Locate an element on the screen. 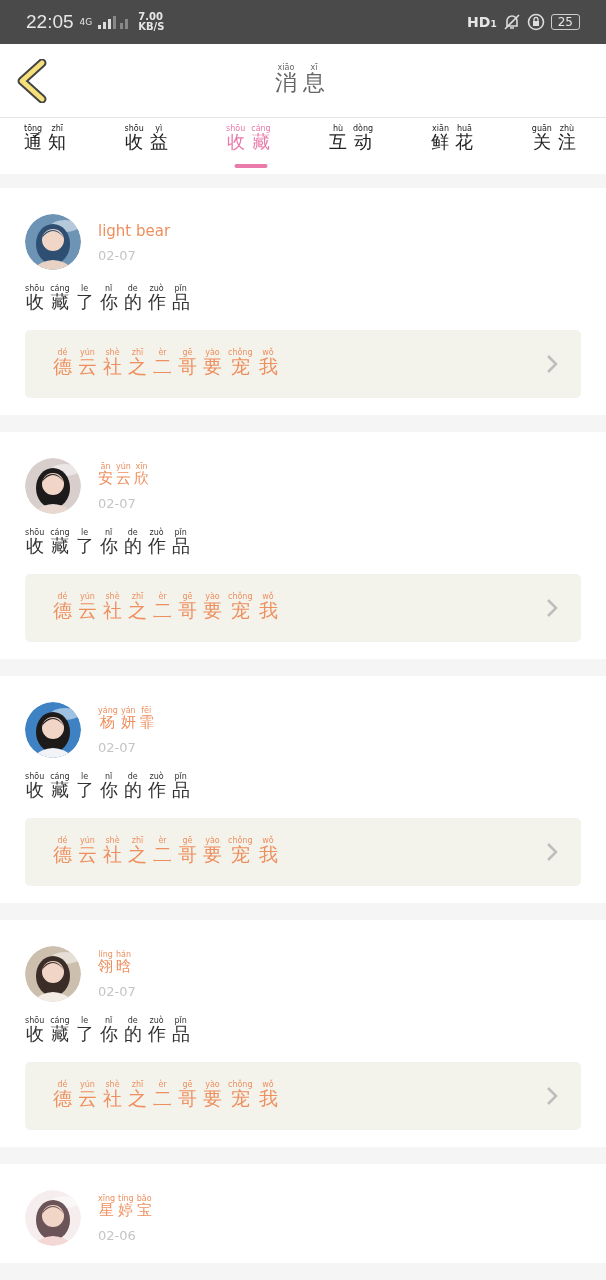  tab: 收 shōu 益 yì is located at coordinates (149, 146).